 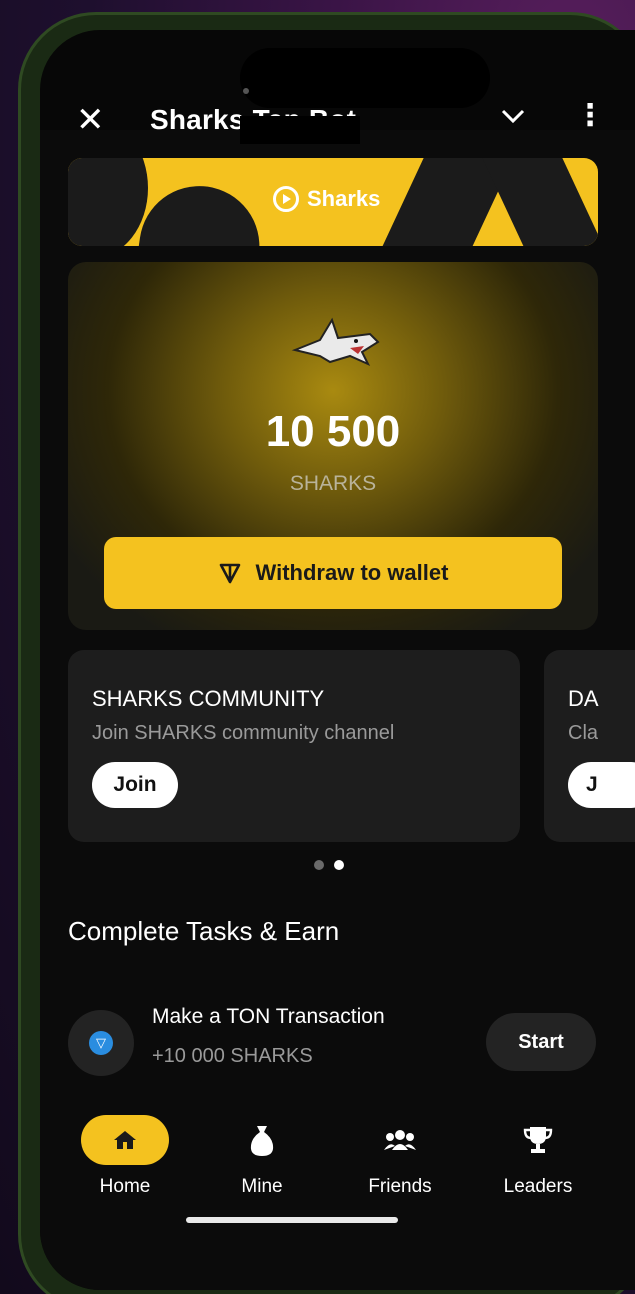 What do you see at coordinates (538, 1186) in the screenshot?
I see `nav-label: Leaders` at bounding box center [538, 1186].